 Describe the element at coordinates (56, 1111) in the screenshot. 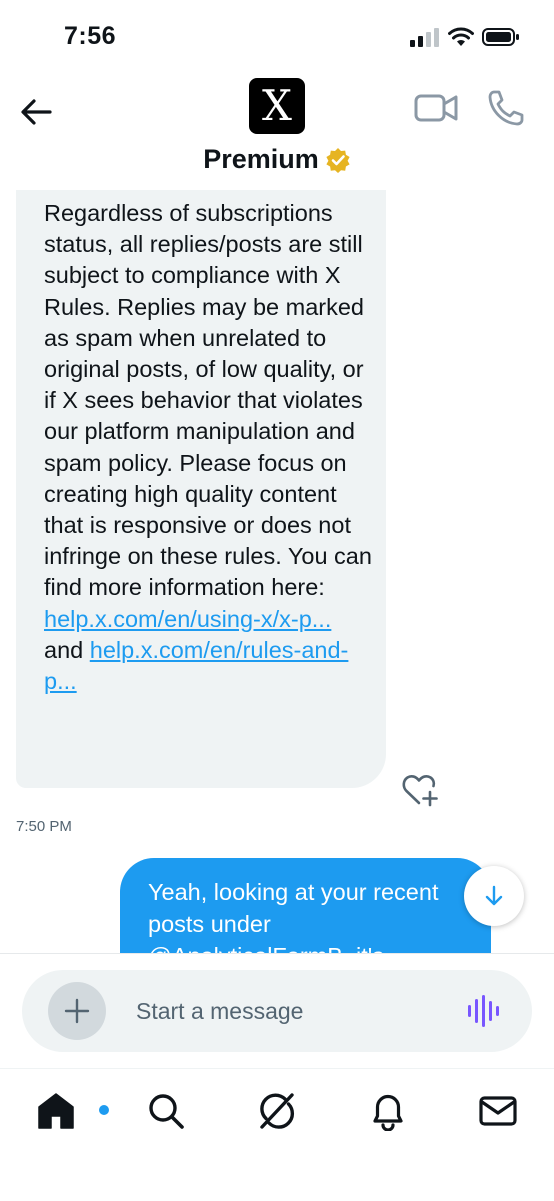

I see `home-icon` at that location.